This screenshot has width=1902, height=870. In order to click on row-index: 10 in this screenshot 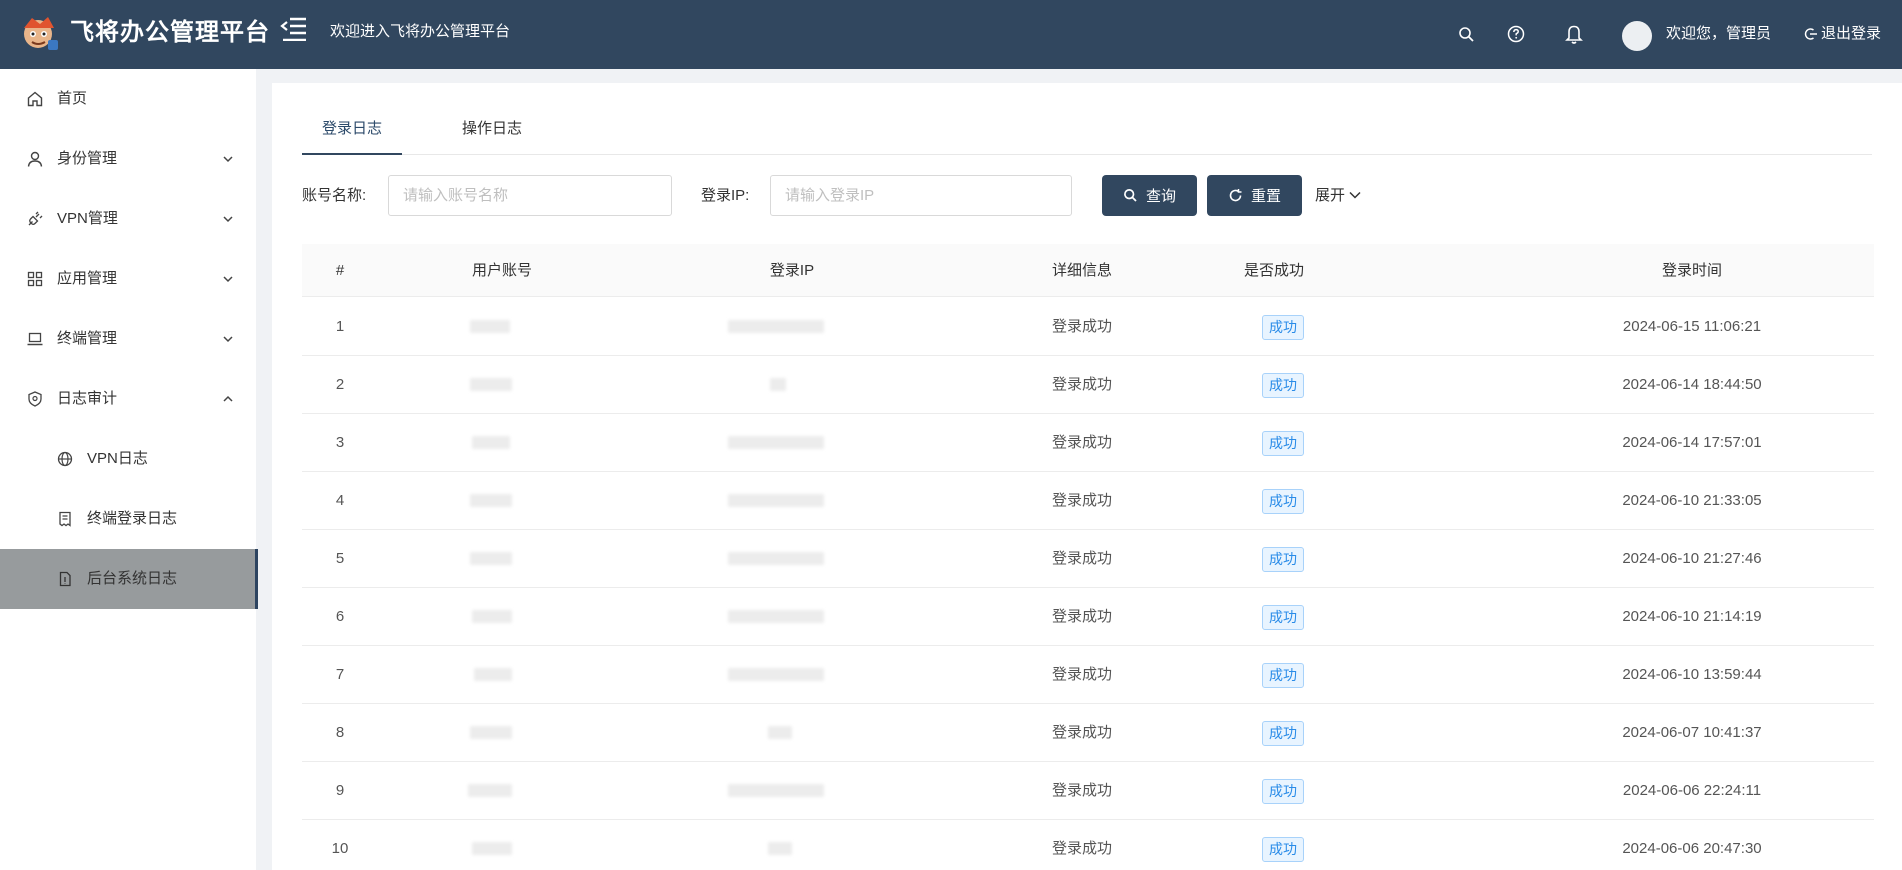, I will do `click(340, 848)`.